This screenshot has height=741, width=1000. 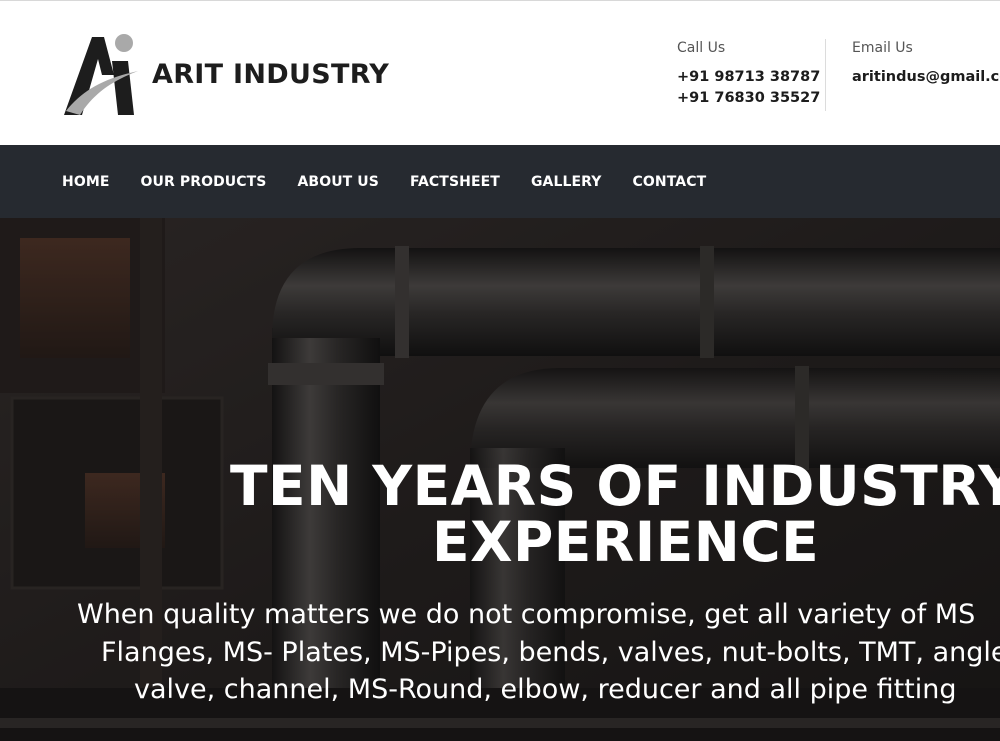 I want to click on email-us-label: Email Us, so click(x=882, y=48).